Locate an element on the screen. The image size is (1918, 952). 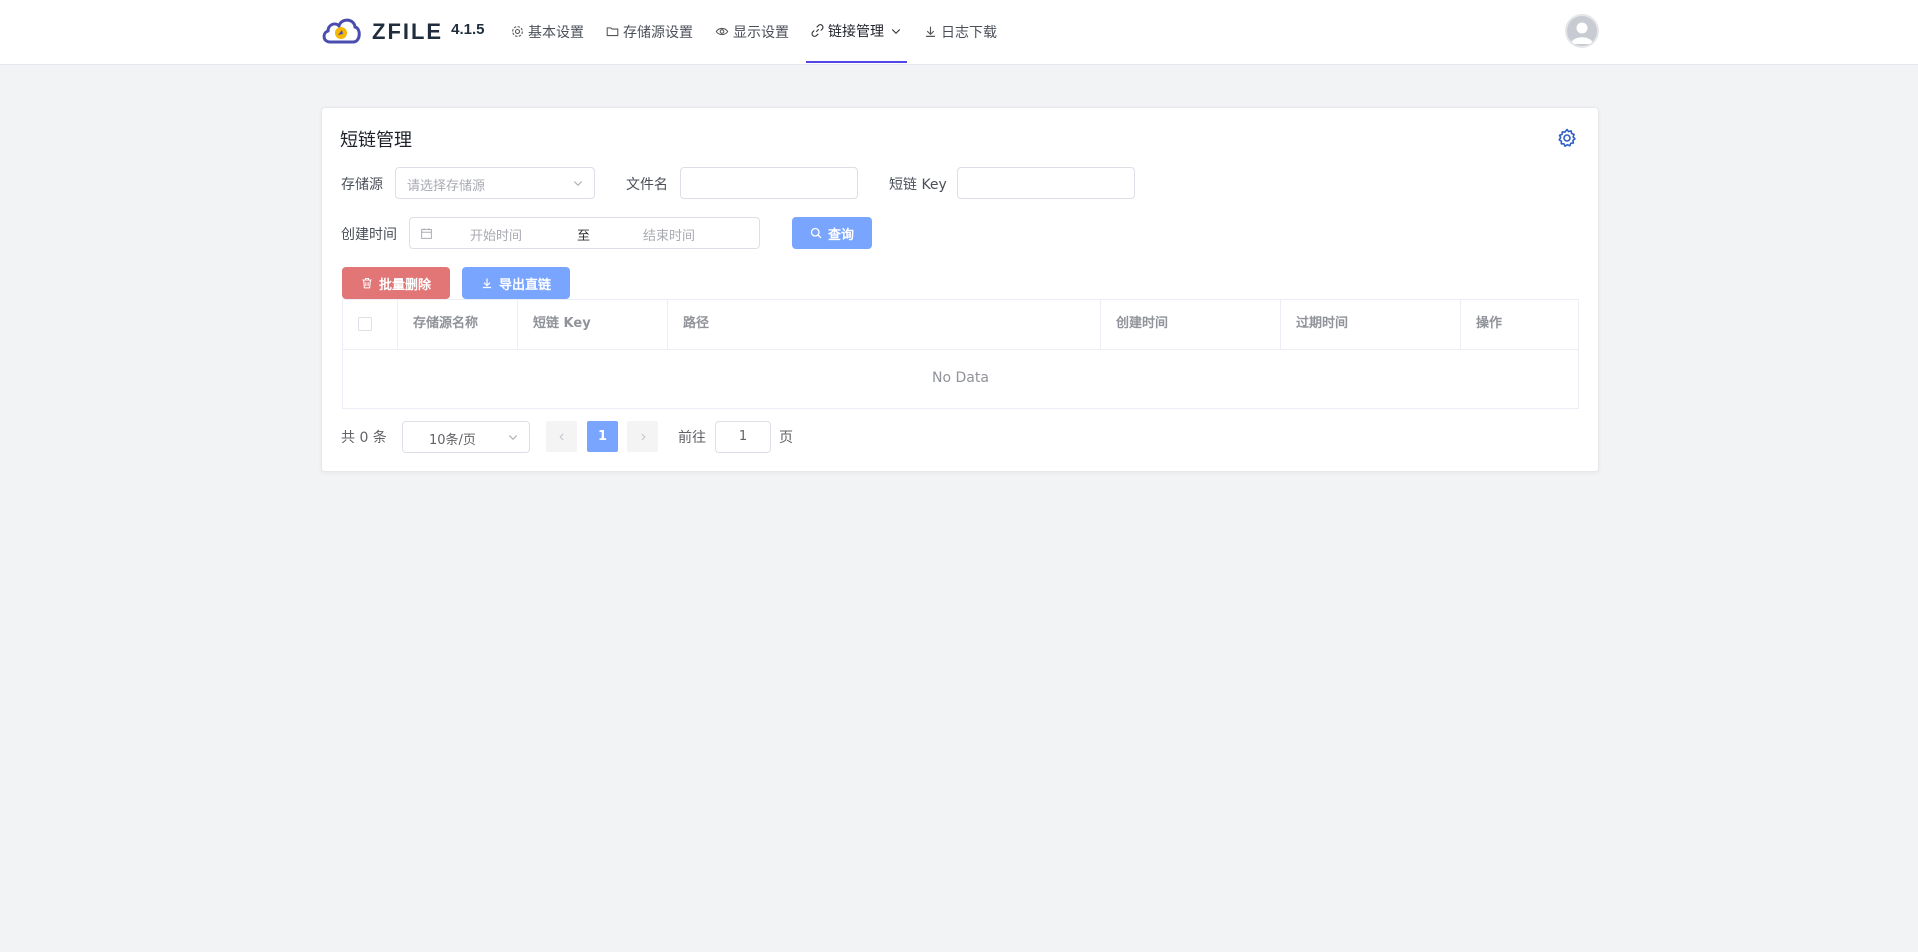
query-button: 查询 is located at coordinates (832, 233).